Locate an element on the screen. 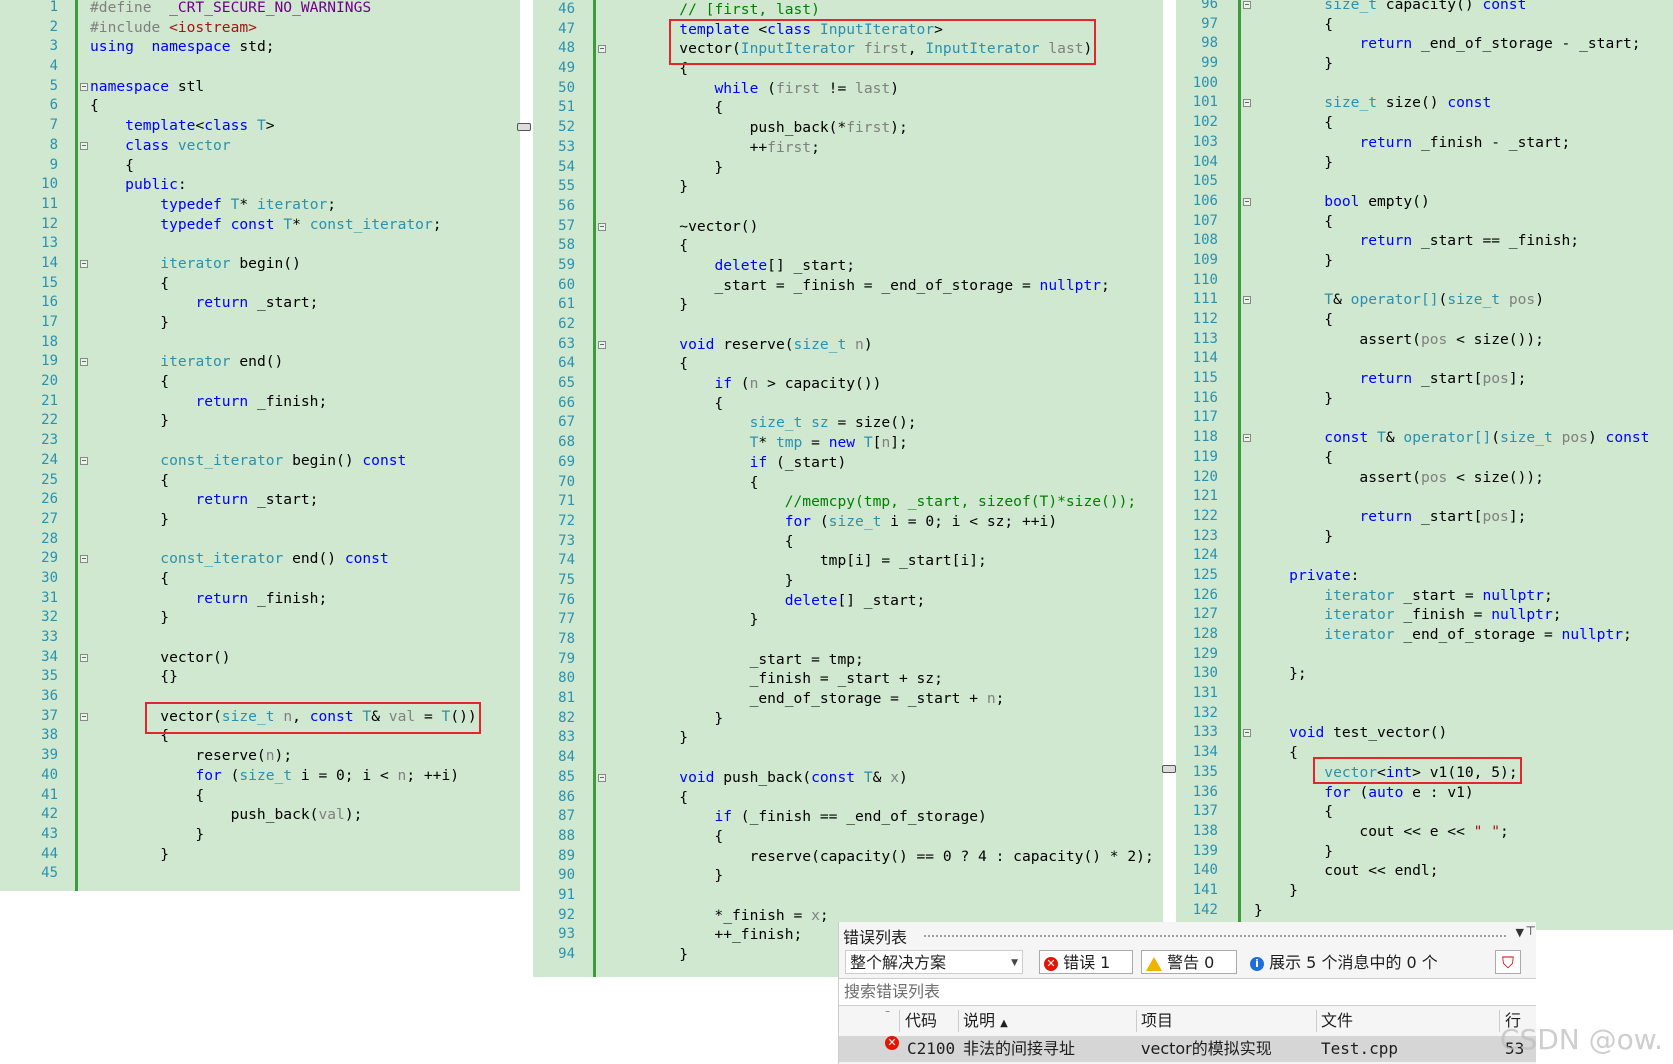 This screenshot has width=1673, height=1064. scope-select: 整个解决方案 ▼ is located at coordinates (934, 962).